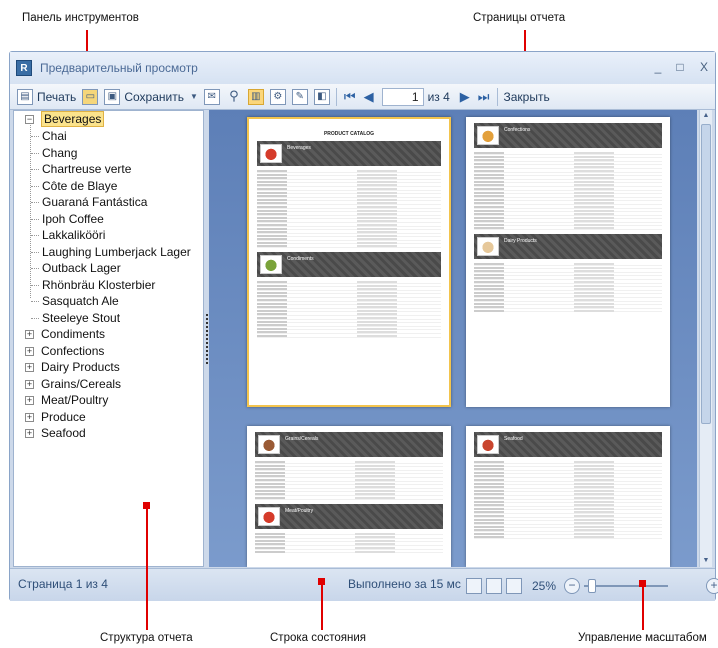 The width and height of the screenshot is (718, 648). I want to click on toggle-tree-button: ▥, so click(256, 97).